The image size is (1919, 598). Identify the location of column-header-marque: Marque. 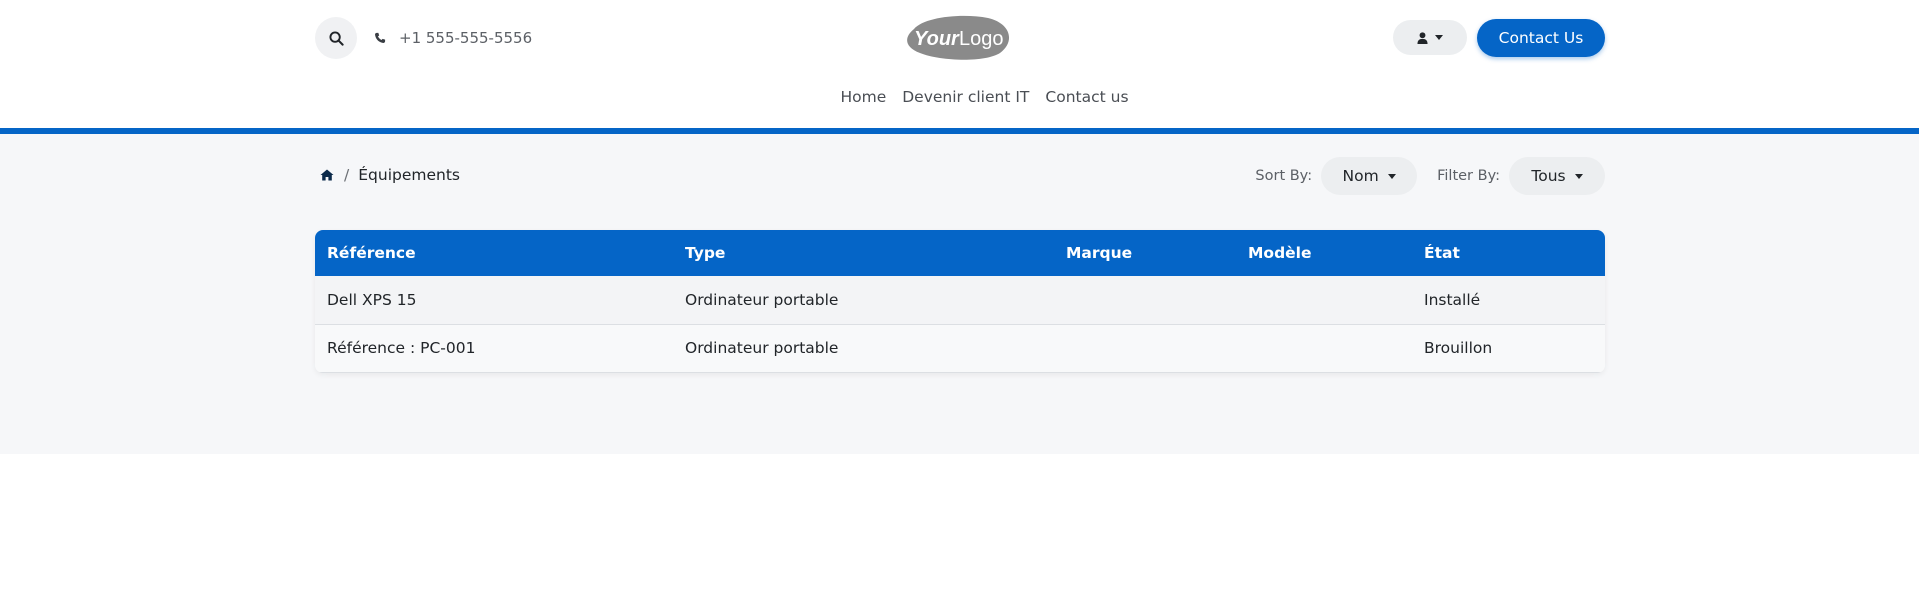
(1145, 253).